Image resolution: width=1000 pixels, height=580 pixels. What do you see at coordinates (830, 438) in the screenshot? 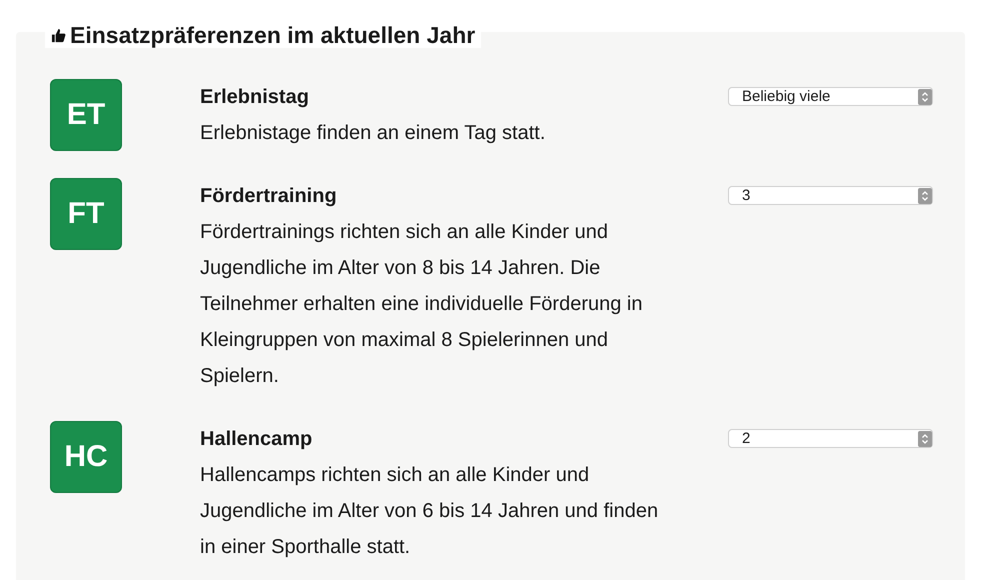
I see `select-field: 2` at bounding box center [830, 438].